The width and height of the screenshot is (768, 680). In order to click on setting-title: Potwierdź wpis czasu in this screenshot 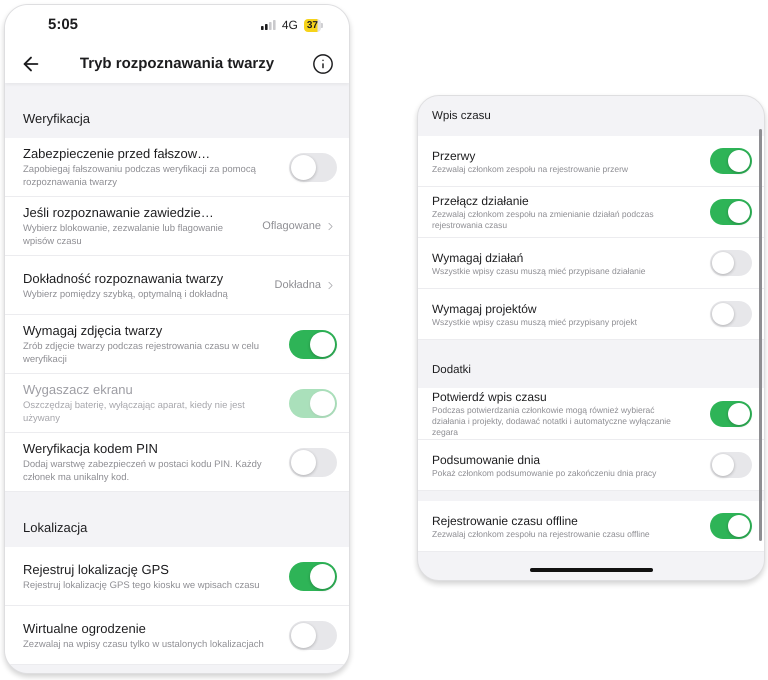, I will do `click(490, 397)`.